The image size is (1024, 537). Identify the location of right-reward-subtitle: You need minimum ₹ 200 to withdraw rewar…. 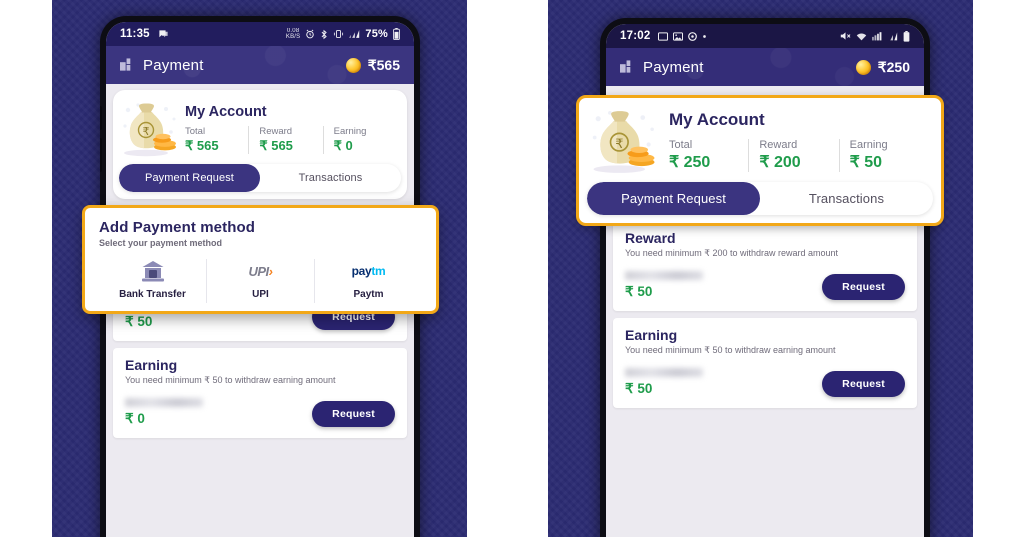
(732, 253).